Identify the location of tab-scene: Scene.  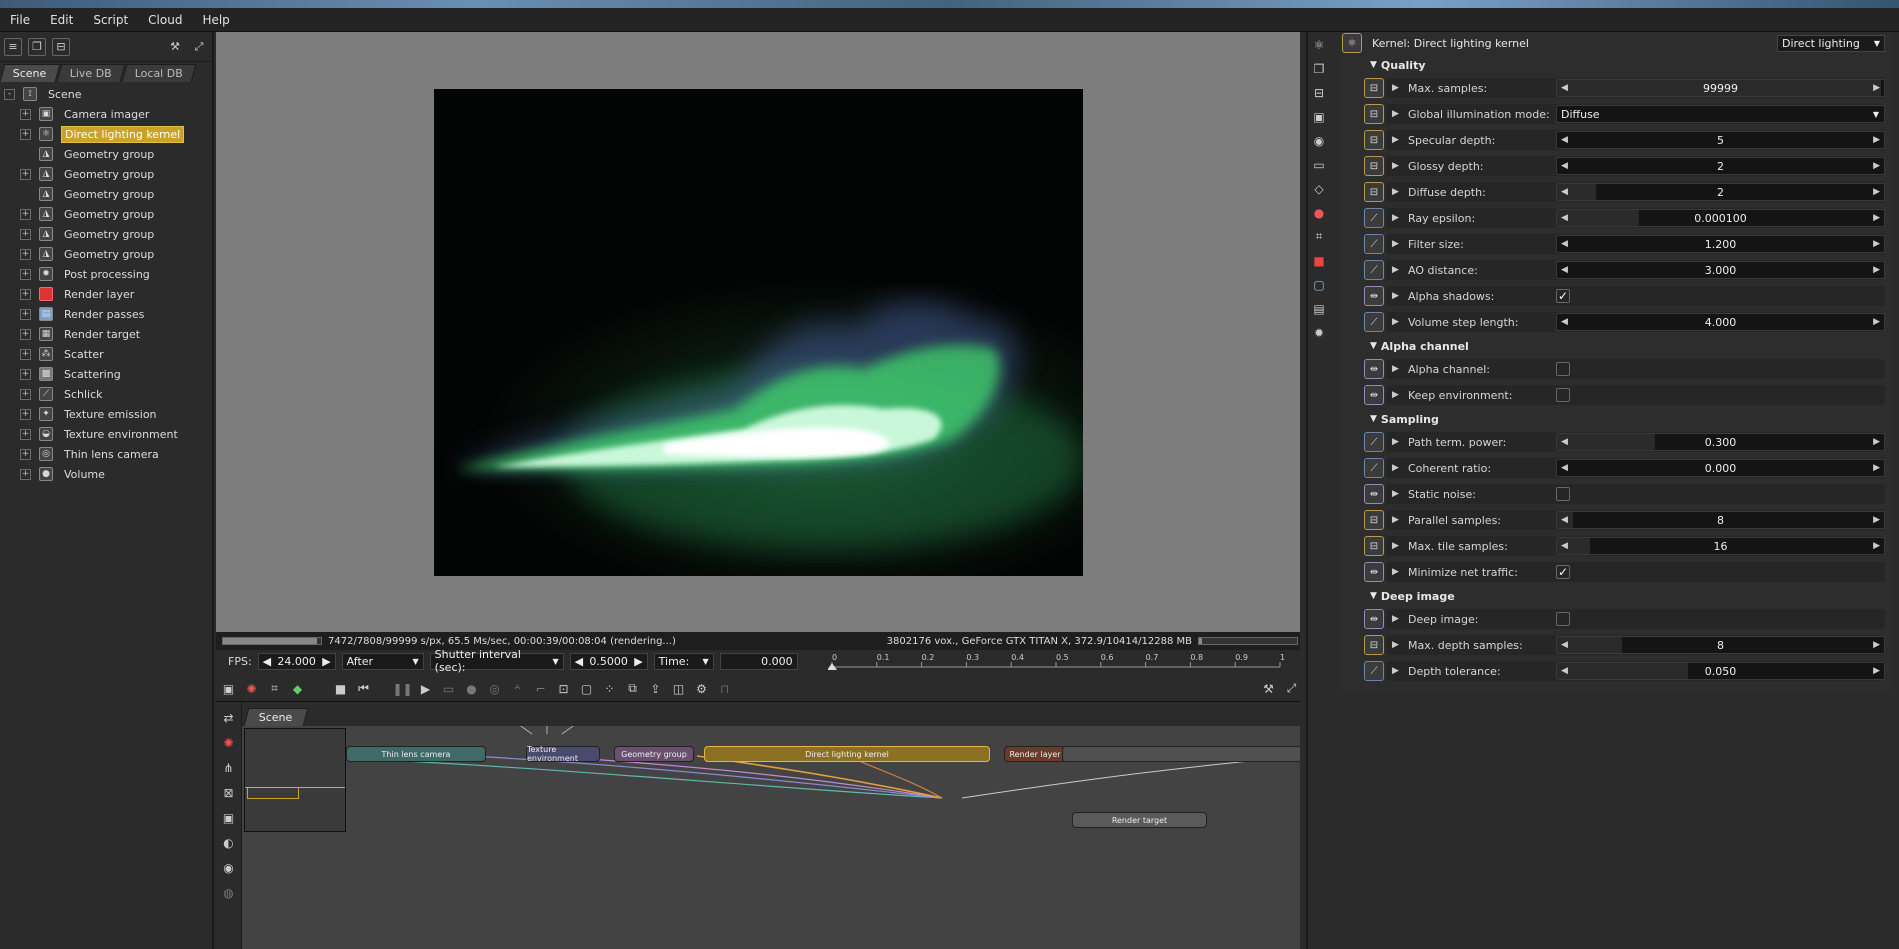
(30, 73).